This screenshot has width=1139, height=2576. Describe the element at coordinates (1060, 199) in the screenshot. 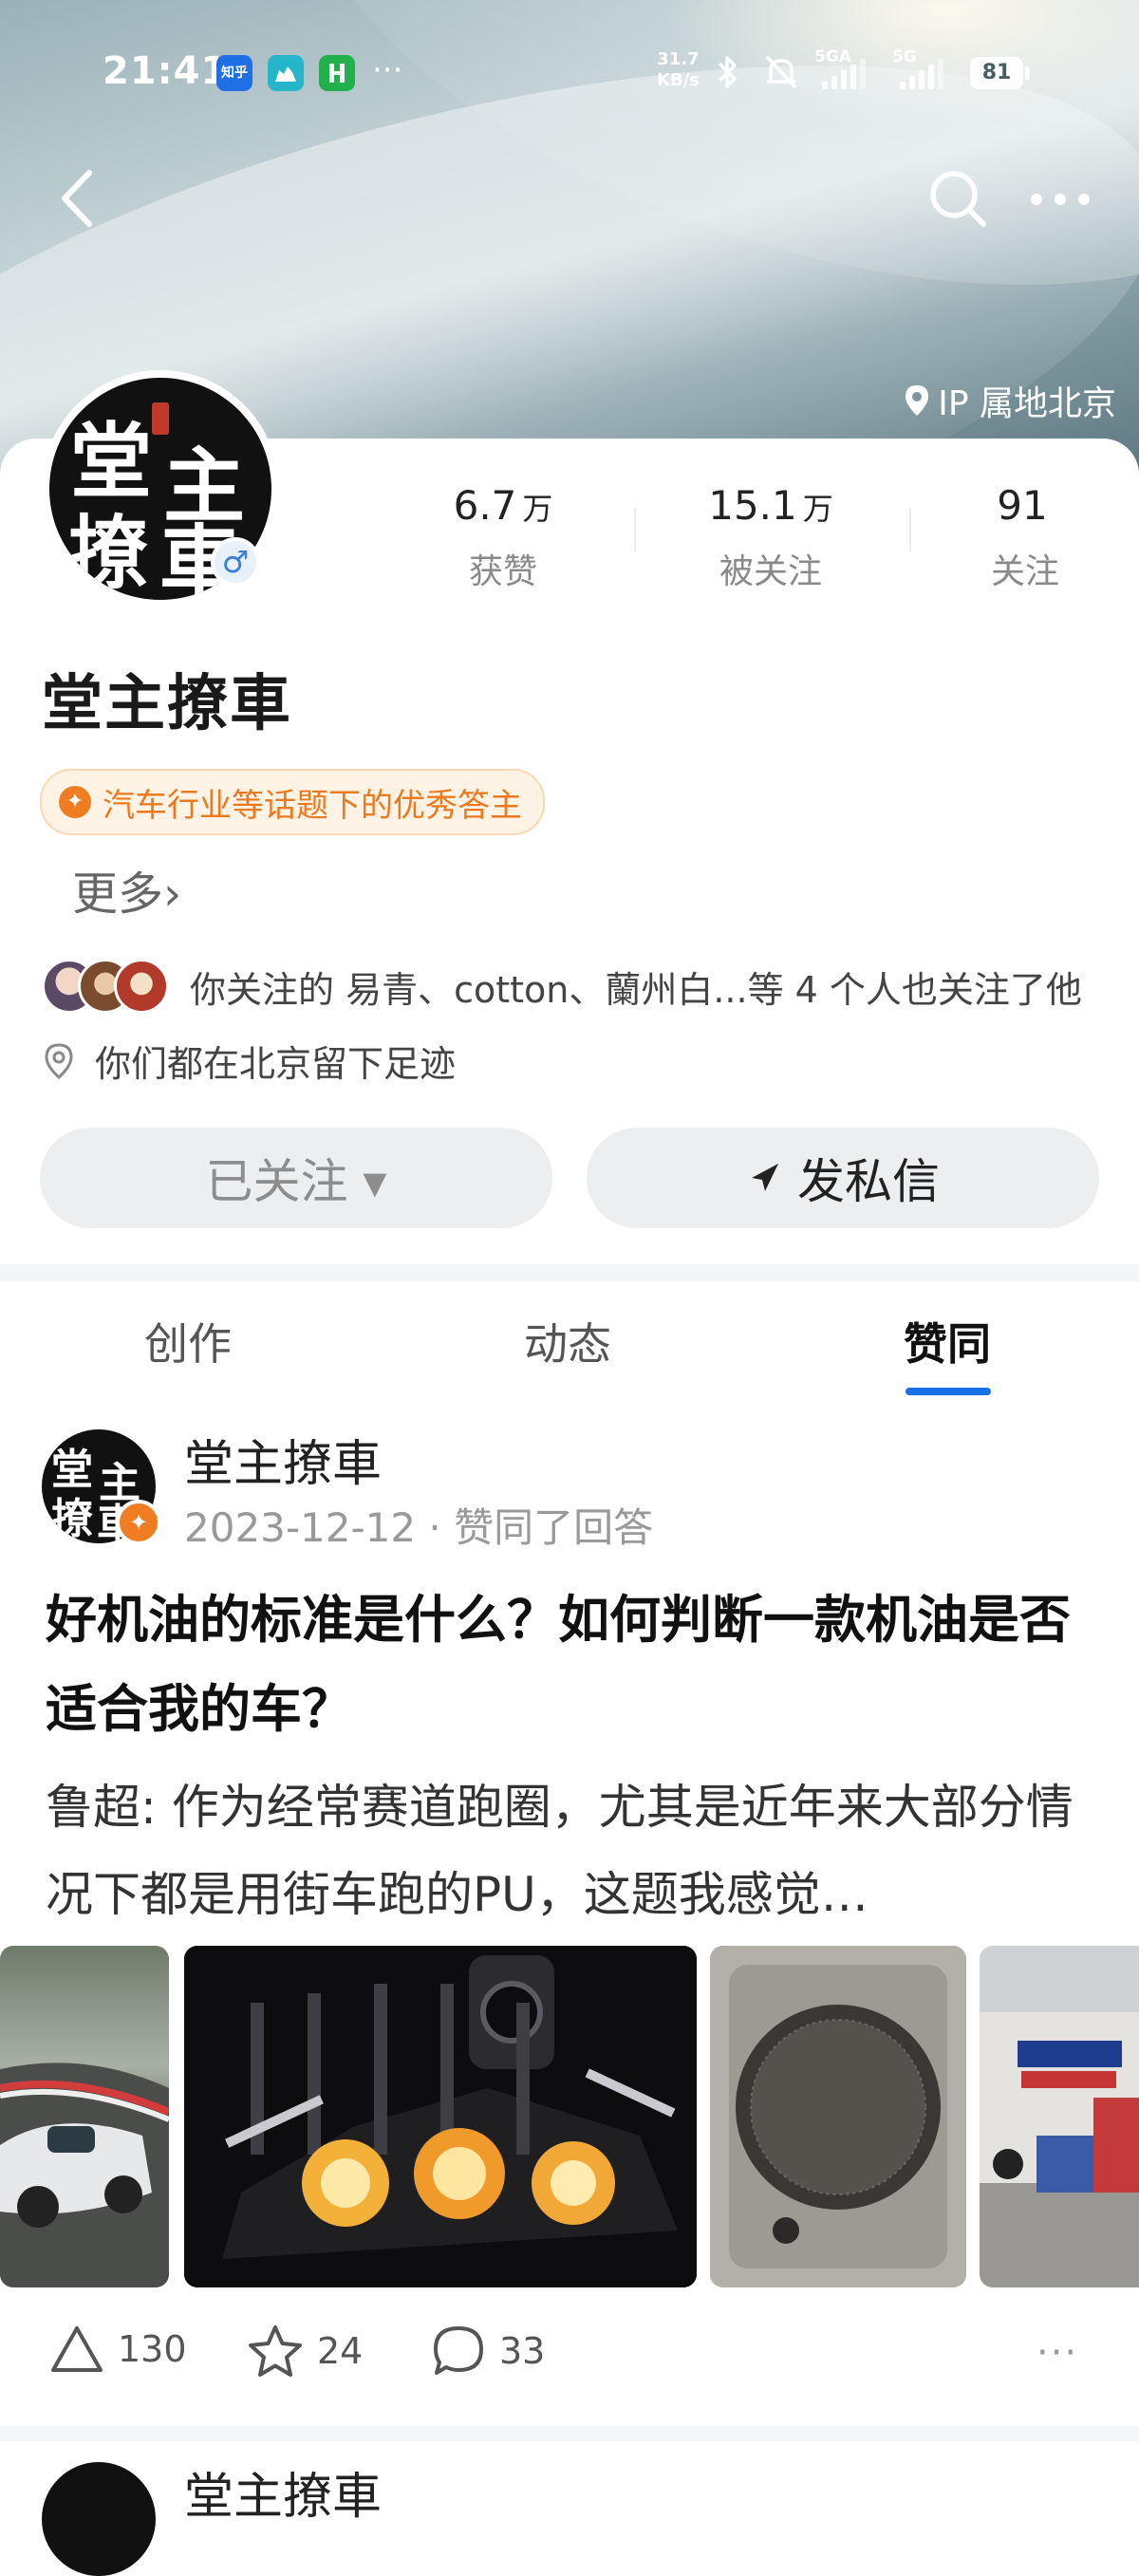

I see `more-options-icon` at that location.